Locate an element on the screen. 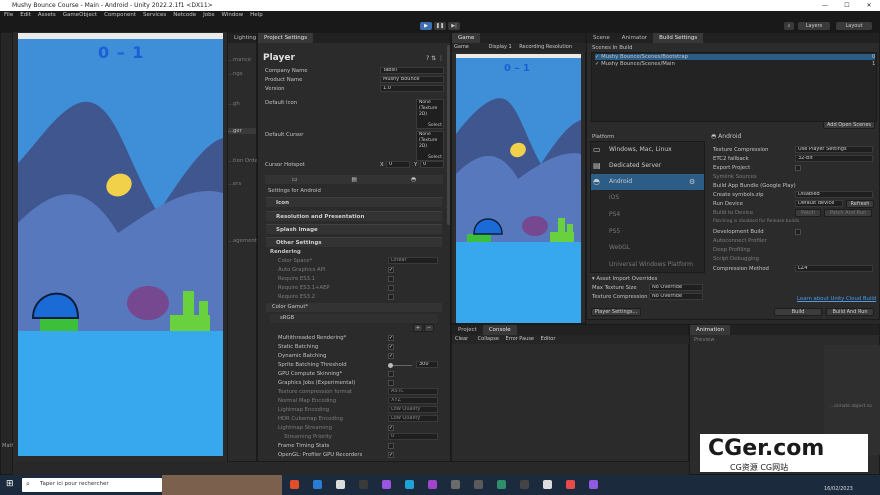 The width and height of the screenshot is (880, 495). cursor-select-button: Select is located at coordinates (435, 157).